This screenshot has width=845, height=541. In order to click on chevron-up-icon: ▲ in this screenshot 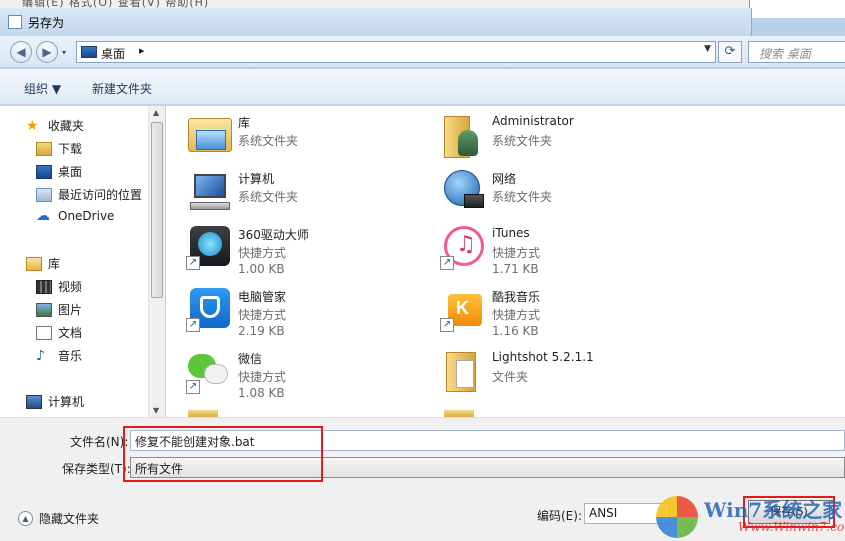, I will do `click(25, 518)`.